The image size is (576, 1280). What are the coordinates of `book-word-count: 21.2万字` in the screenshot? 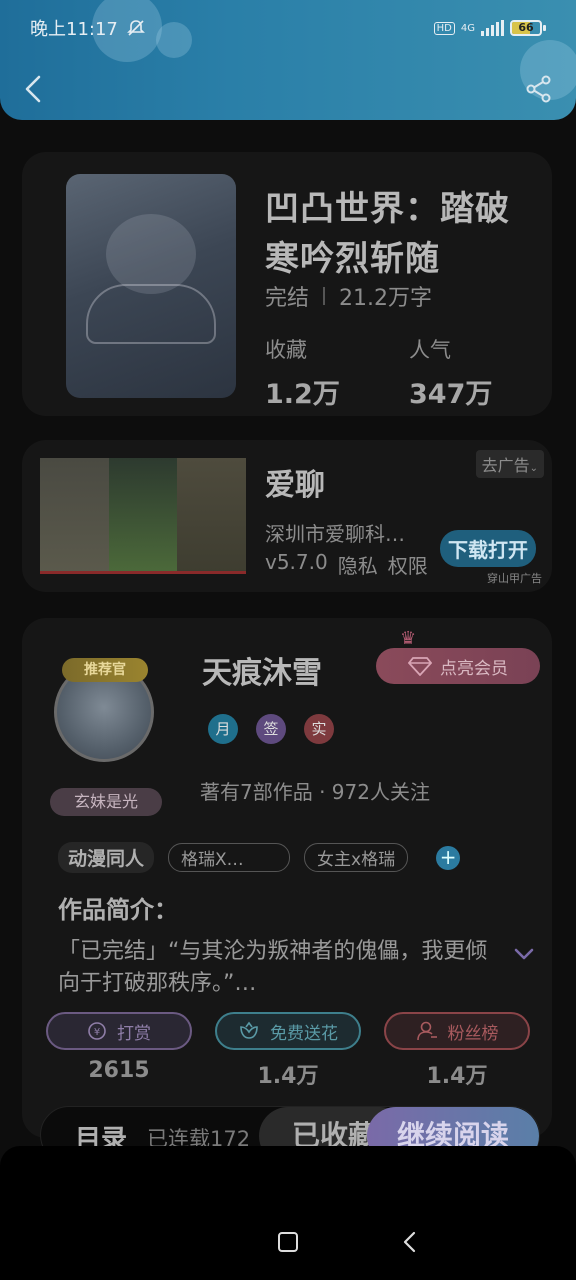 It's located at (386, 298).